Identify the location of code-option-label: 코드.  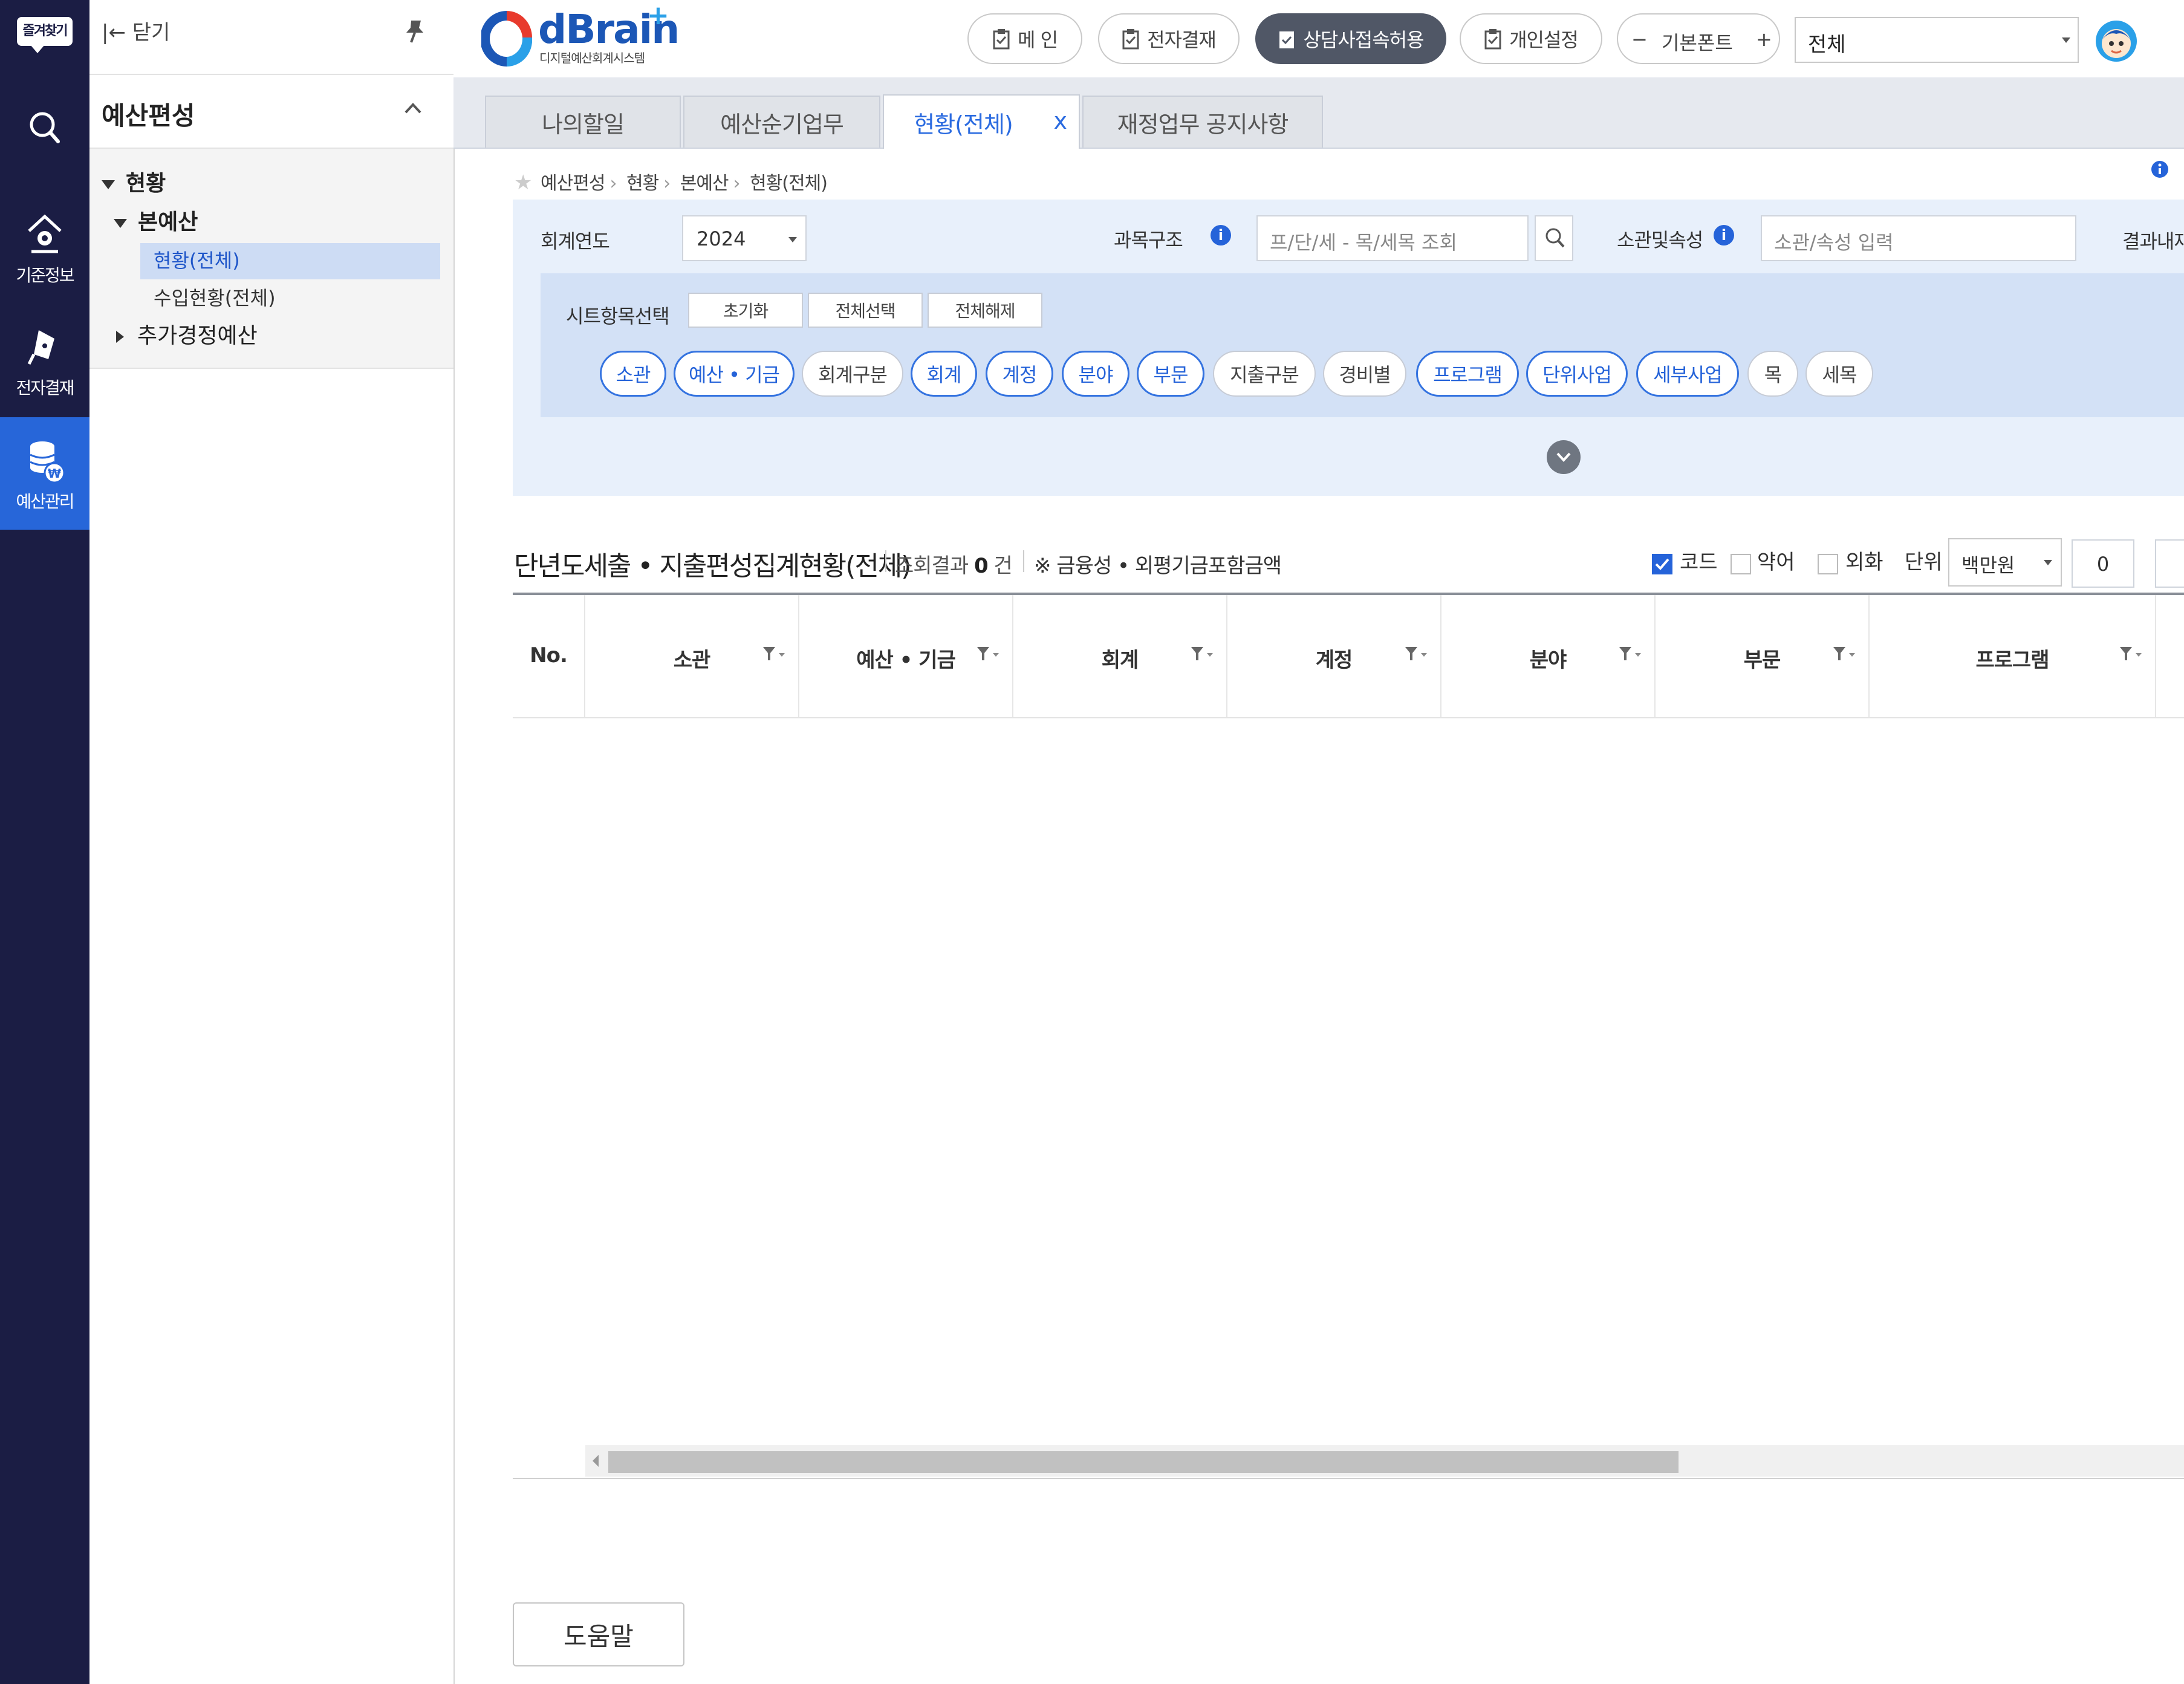
(1699, 562).